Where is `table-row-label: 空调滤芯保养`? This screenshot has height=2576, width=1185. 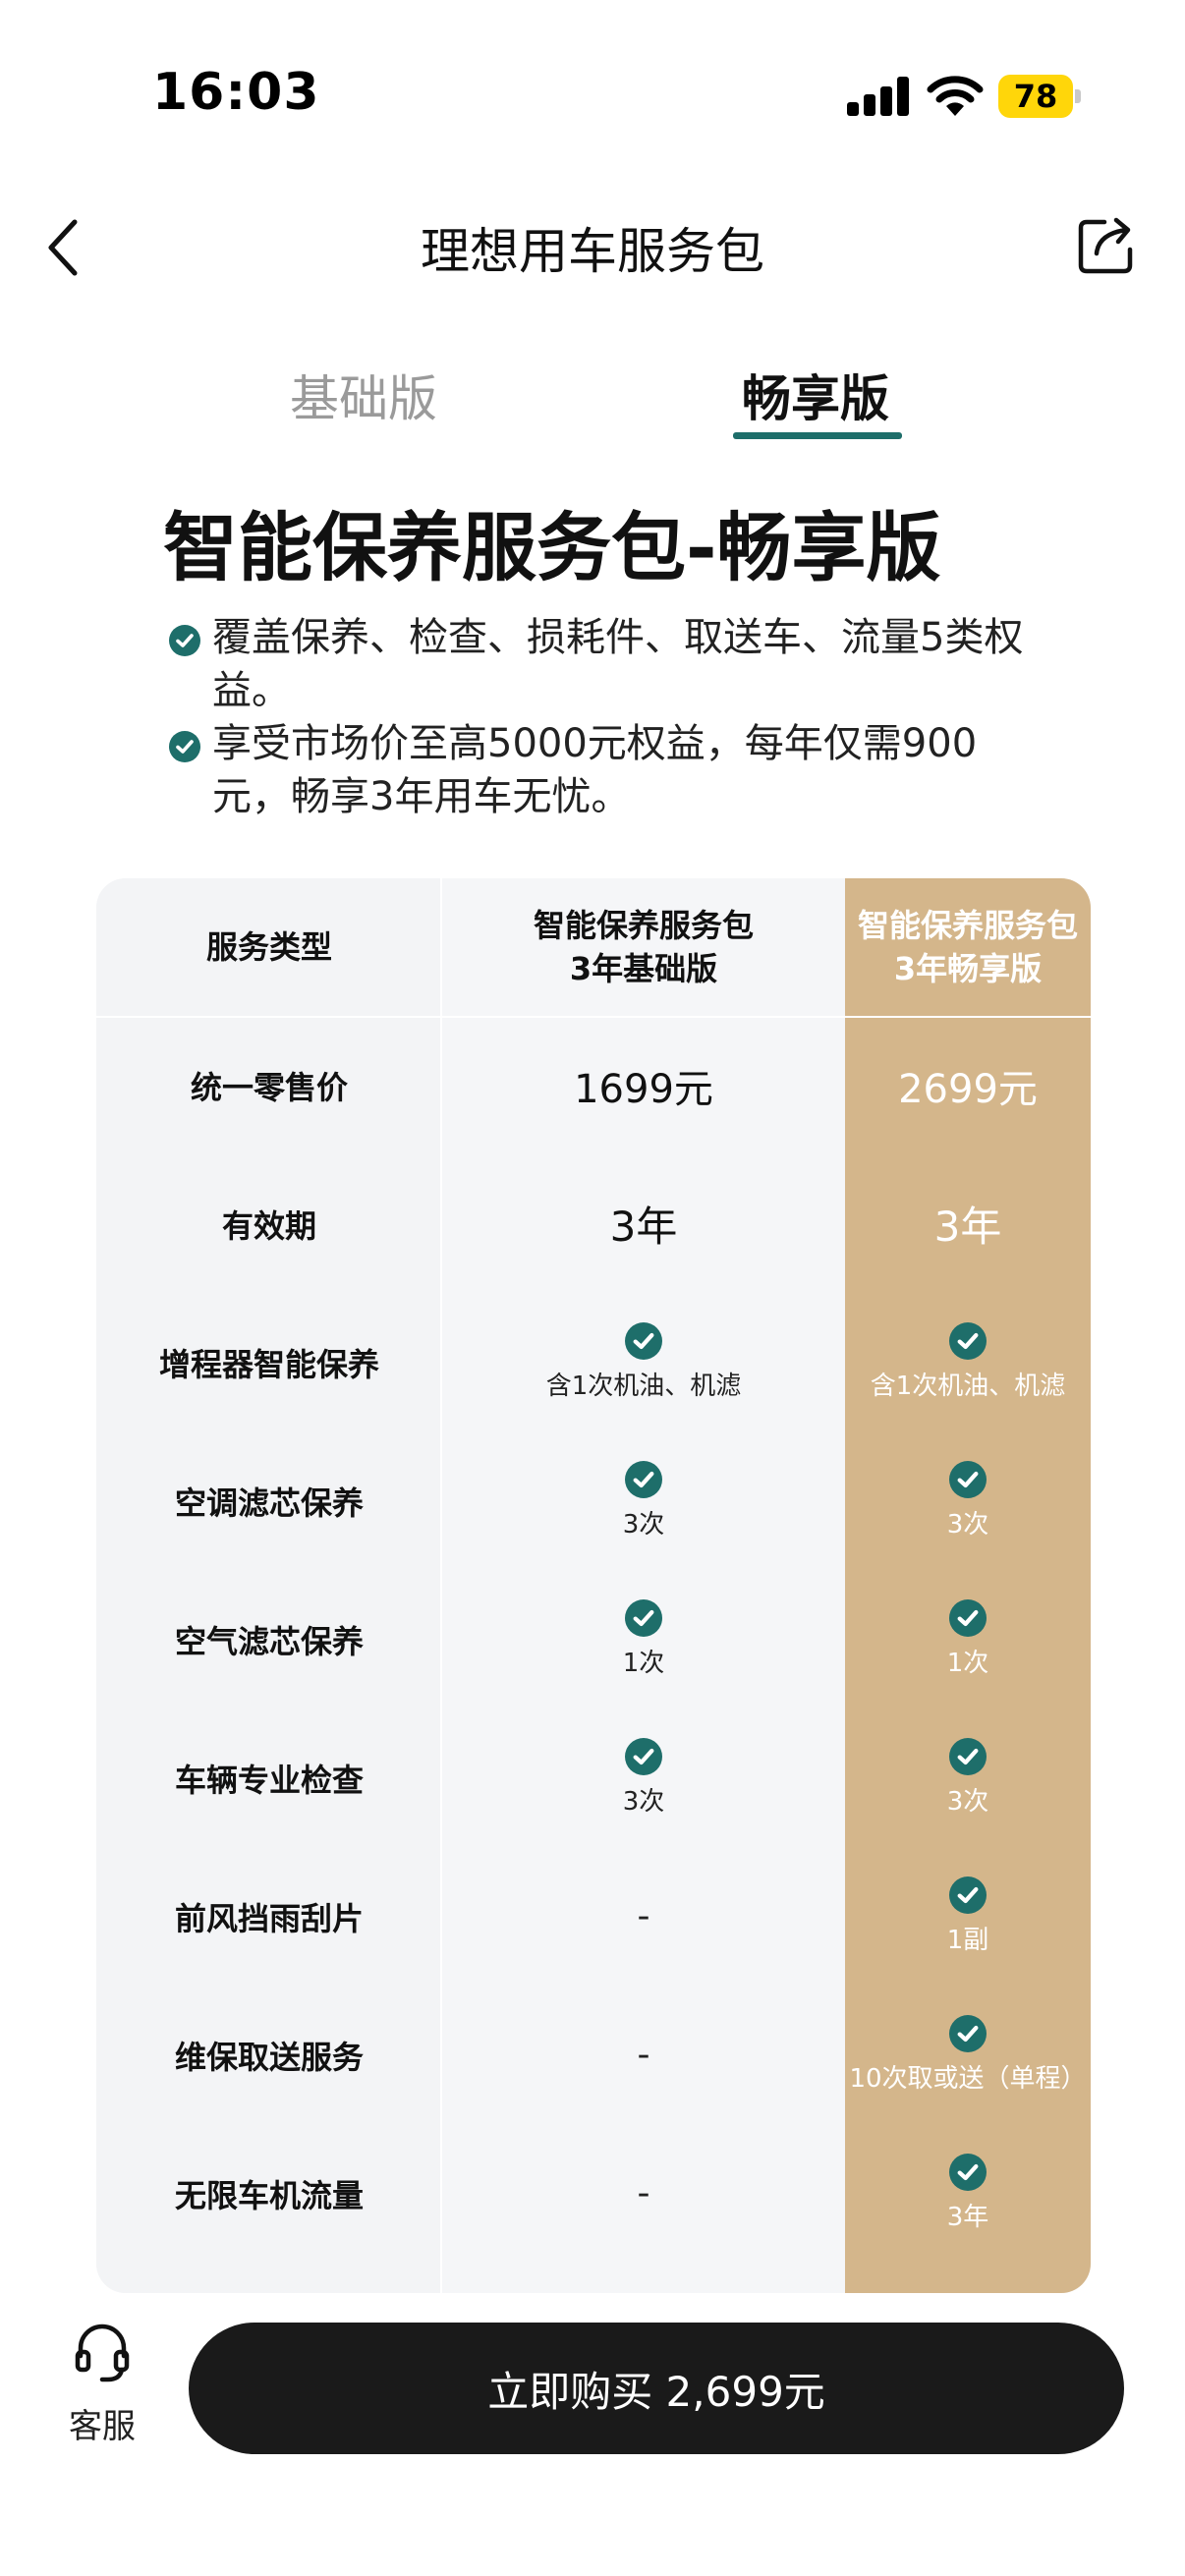 table-row-label: 空调滤芯保养 is located at coordinates (269, 1500).